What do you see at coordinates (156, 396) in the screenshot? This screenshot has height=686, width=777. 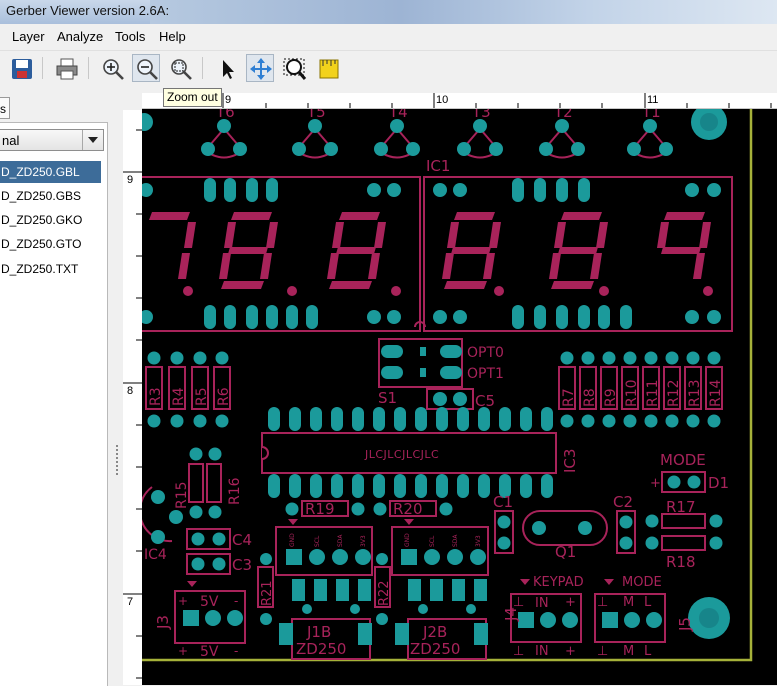 I see `resistor-label: R3` at bounding box center [156, 396].